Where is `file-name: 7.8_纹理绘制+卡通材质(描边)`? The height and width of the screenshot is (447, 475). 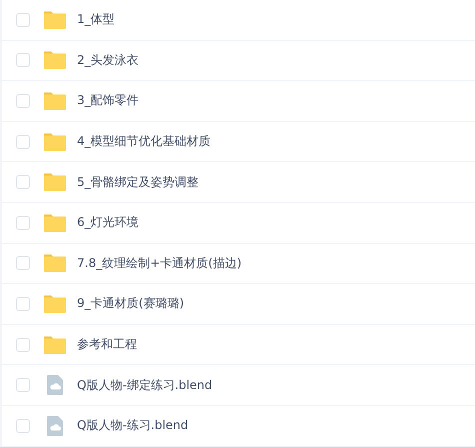
file-name: 7.8_纹理绘制+卡通材质(描边) is located at coordinates (159, 263).